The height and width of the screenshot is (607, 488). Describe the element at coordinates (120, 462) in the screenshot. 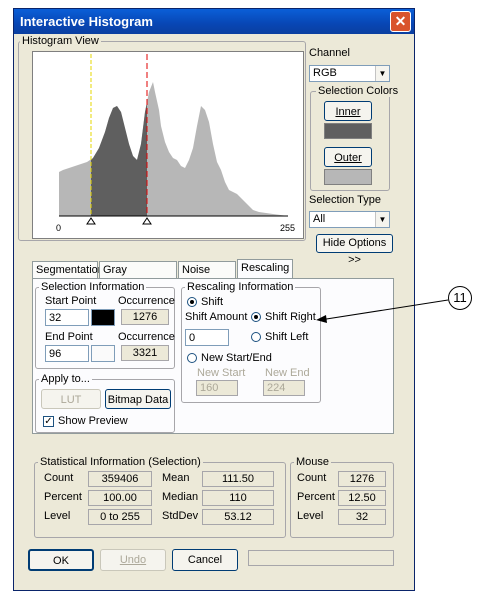

I see `statistical-information-label: Statistical Information (Selection)` at that location.